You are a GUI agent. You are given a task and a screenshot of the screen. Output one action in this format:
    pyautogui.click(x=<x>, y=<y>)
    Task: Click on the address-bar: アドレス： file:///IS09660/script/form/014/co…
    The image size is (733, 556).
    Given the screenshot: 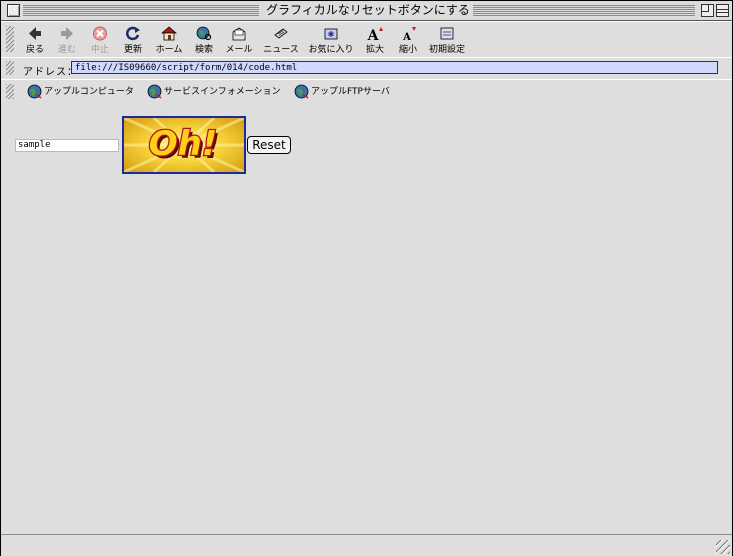 What is the action you would take?
    pyautogui.click(x=366, y=68)
    